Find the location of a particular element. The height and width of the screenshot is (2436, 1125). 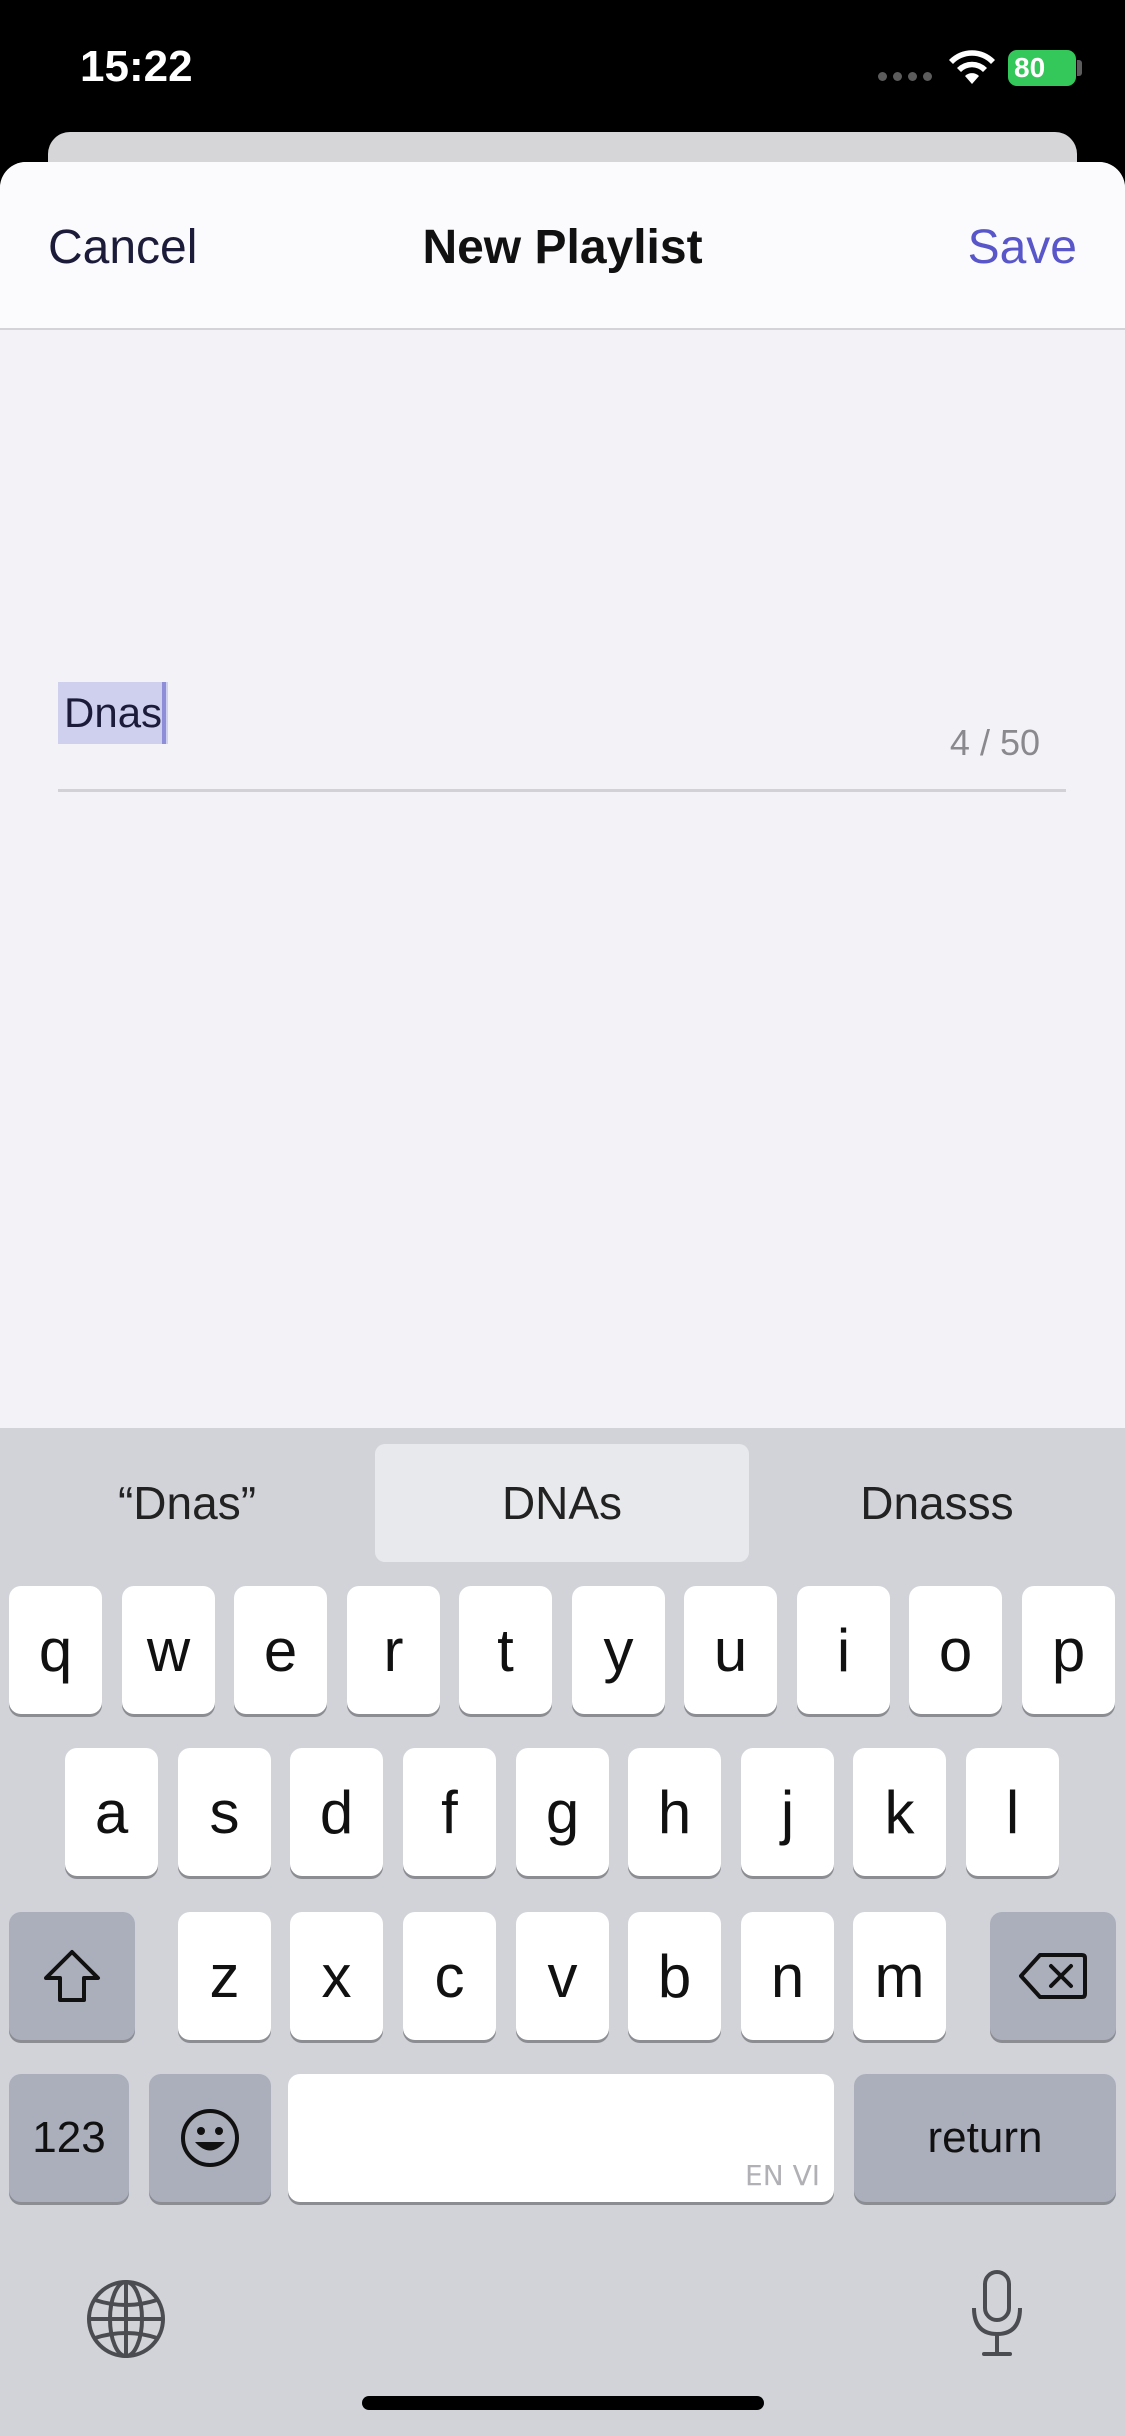

key-o: o is located at coordinates (955, 1650).